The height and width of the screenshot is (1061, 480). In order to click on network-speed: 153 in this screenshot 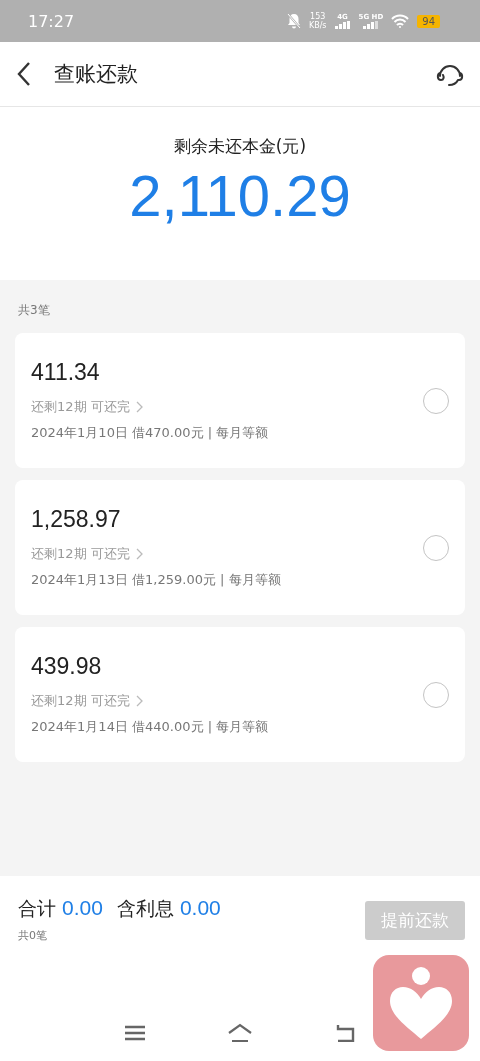, I will do `click(318, 16)`.